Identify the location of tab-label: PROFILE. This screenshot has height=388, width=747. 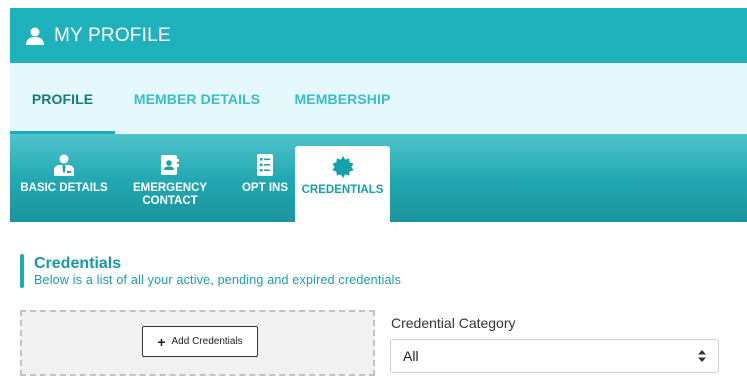
(62, 98).